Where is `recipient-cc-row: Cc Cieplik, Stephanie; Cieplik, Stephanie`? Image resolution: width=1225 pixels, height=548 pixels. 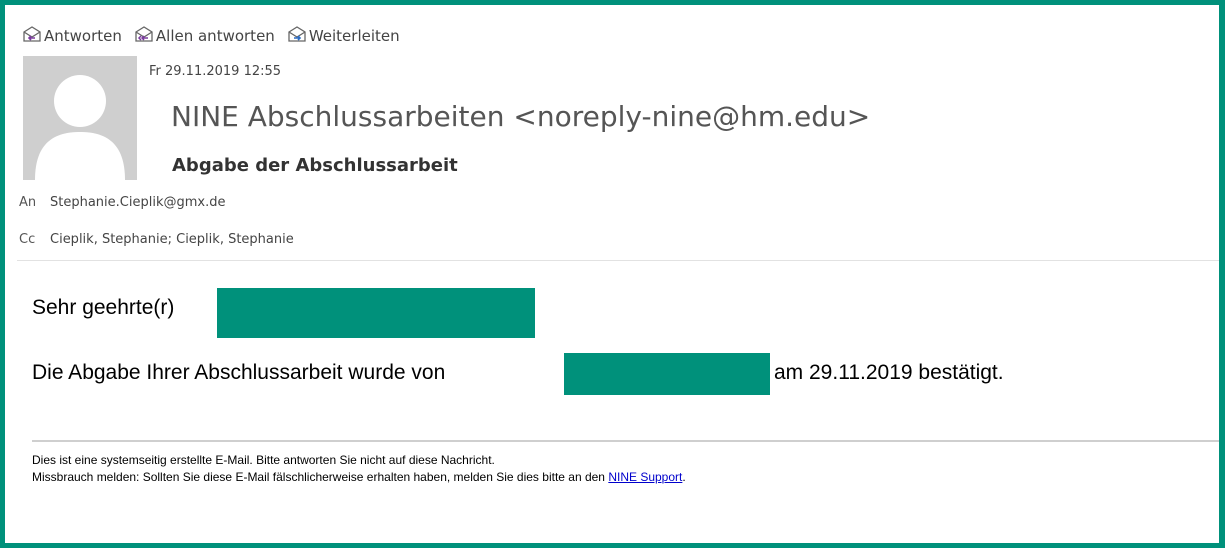
recipient-cc-row: Cc Cieplik, Stephanie; Cieplik, Stephanie is located at coordinates (156, 239).